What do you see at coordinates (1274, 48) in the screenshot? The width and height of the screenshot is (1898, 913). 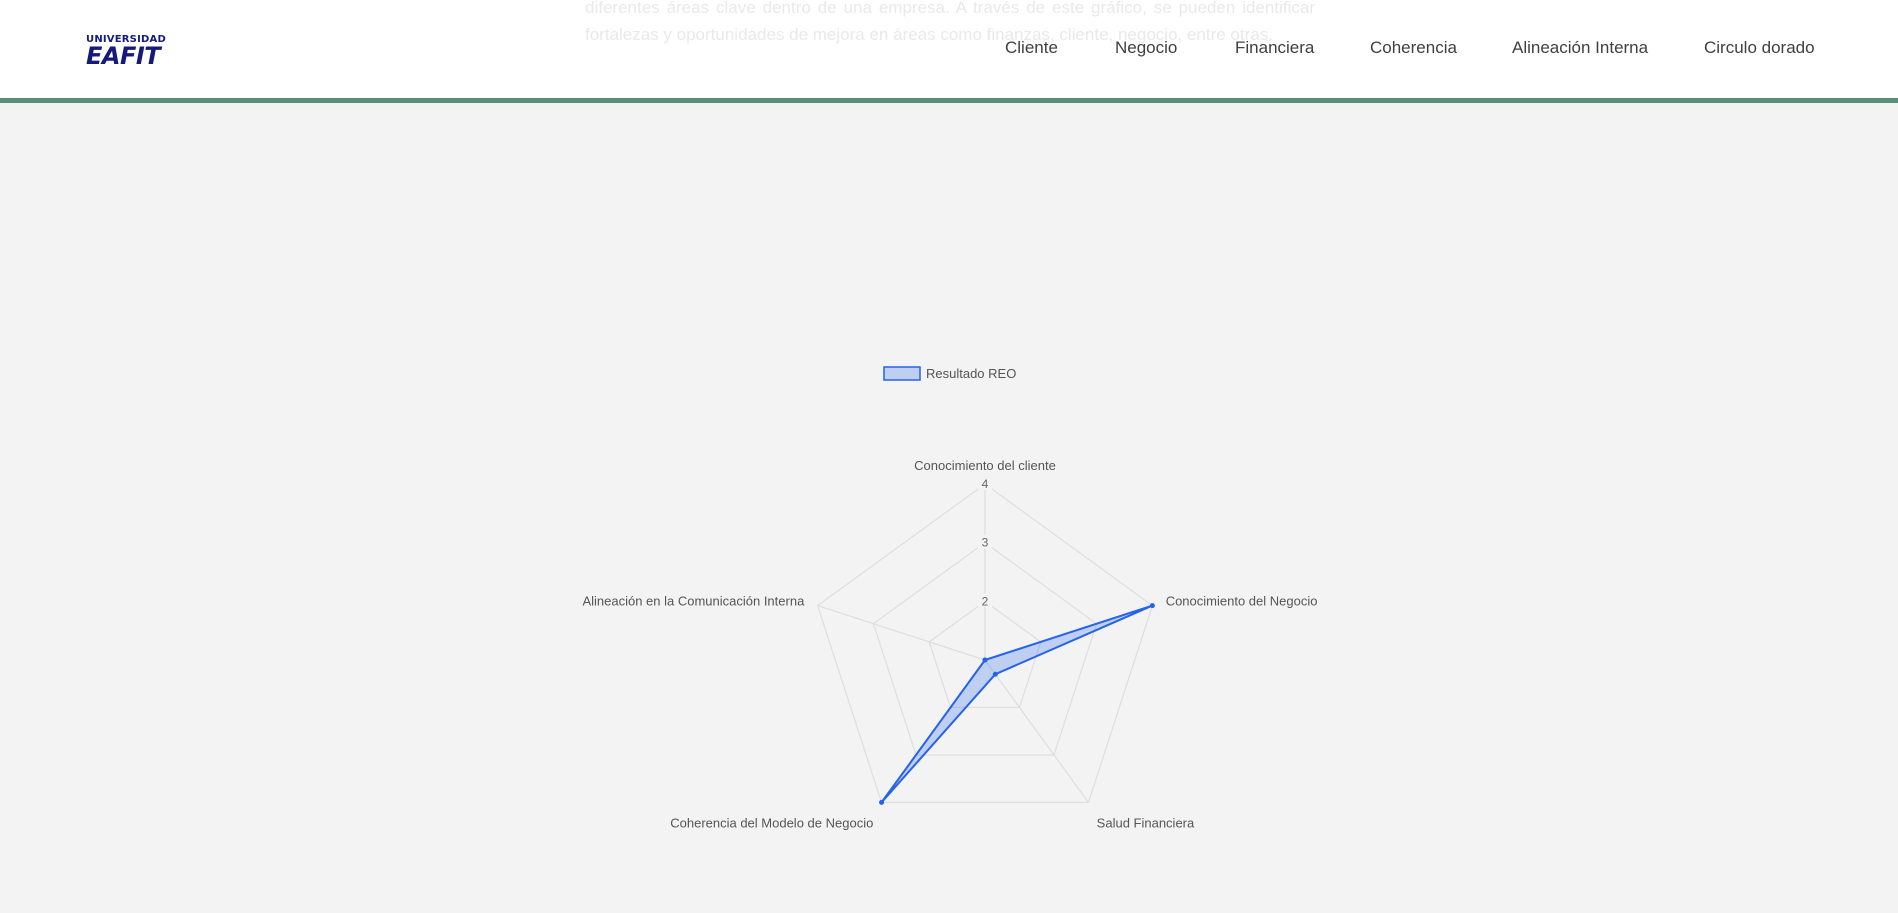 I see `nav-financiera: Financiera` at bounding box center [1274, 48].